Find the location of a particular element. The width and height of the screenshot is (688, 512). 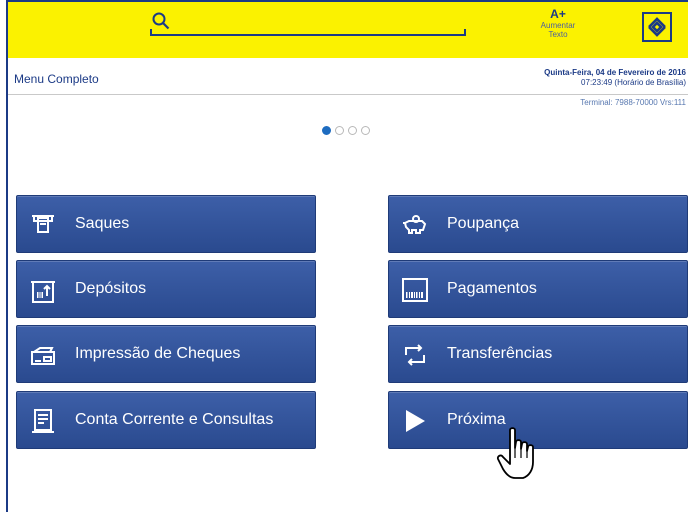

barcode-icon is located at coordinates (415, 290).